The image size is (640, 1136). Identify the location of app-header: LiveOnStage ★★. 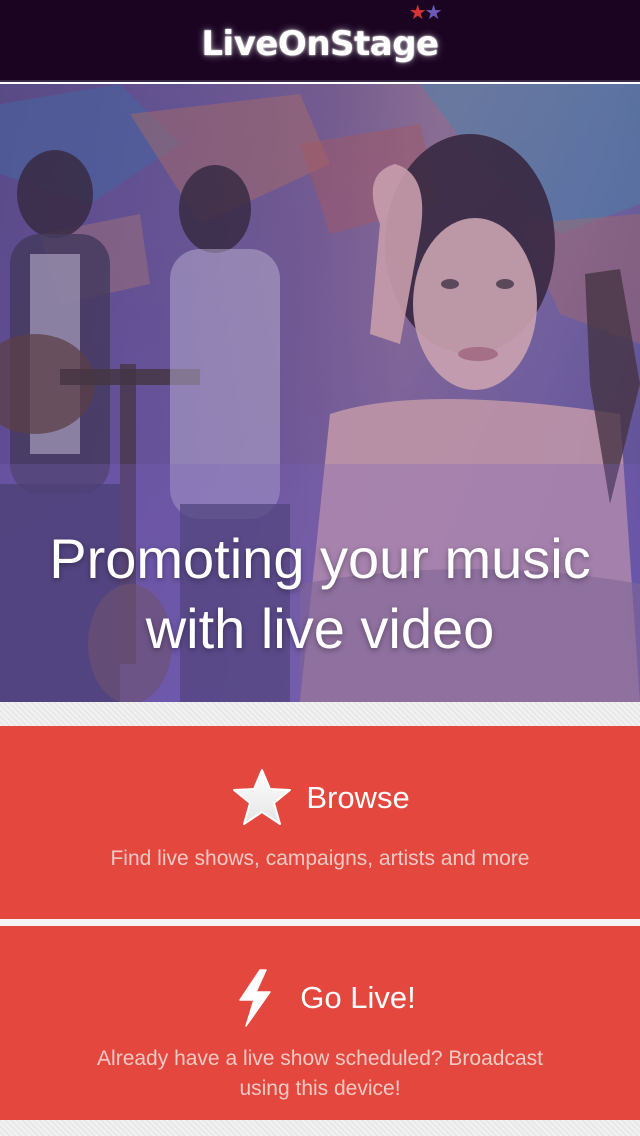
(320, 41).